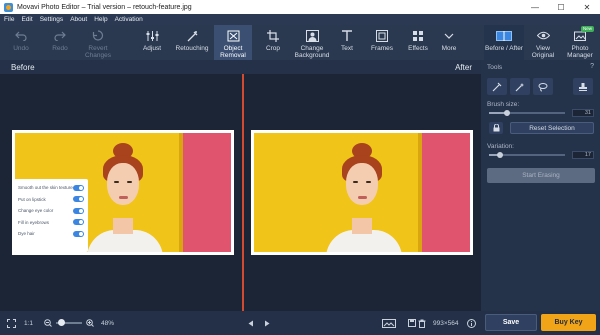 The height and width of the screenshot is (335, 600). Describe the element at coordinates (11, 323) in the screenshot. I see `fit-to-screen-button` at that location.